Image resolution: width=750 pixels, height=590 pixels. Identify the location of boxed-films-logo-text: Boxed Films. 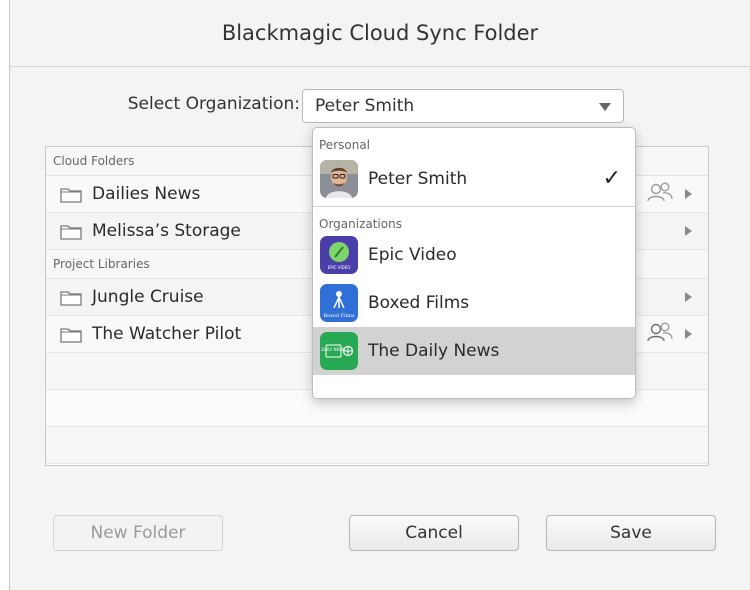
(339, 316).